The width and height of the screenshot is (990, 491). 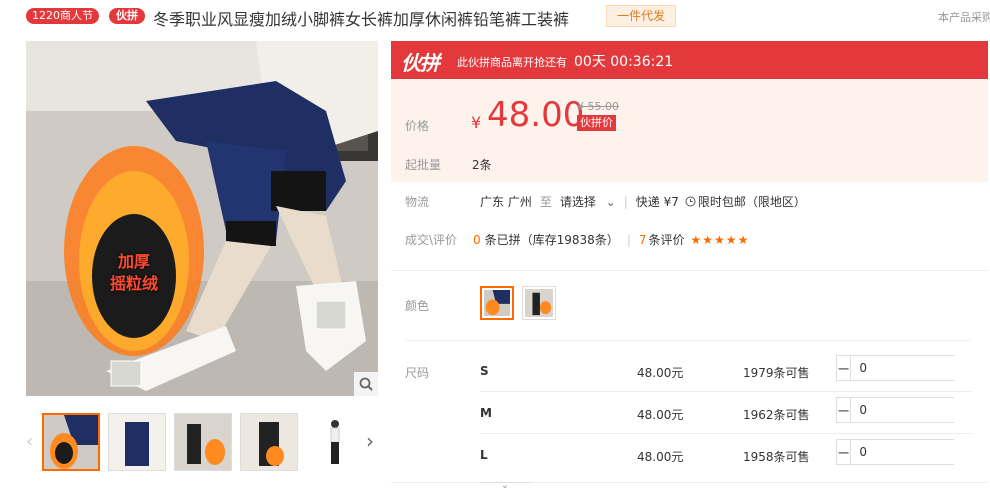 I want to click on promo-countdown-text: 此伙拼商品离开抢还有, so click(x=512, y=62).